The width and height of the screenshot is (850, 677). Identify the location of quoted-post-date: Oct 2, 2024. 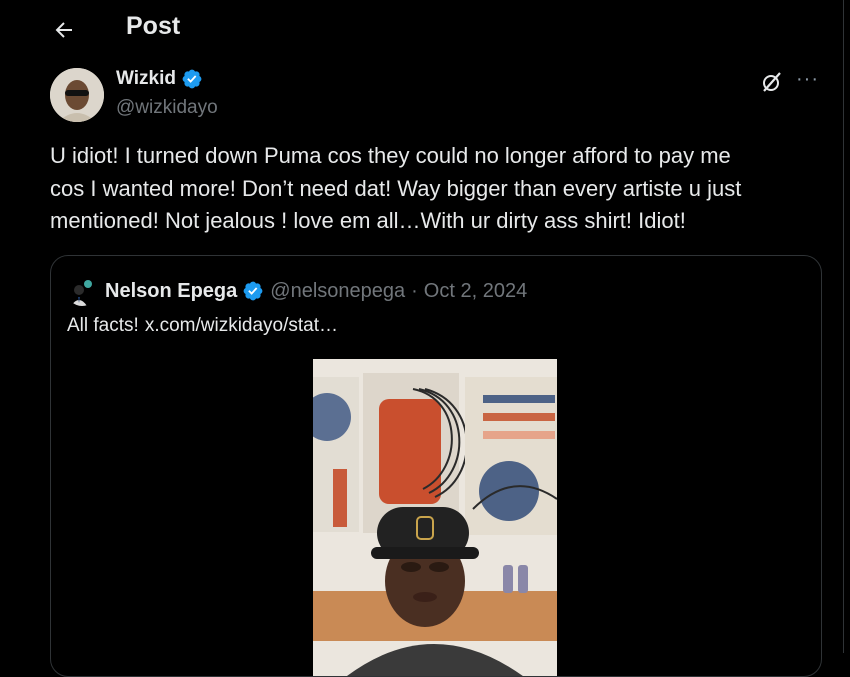
(475, 290).